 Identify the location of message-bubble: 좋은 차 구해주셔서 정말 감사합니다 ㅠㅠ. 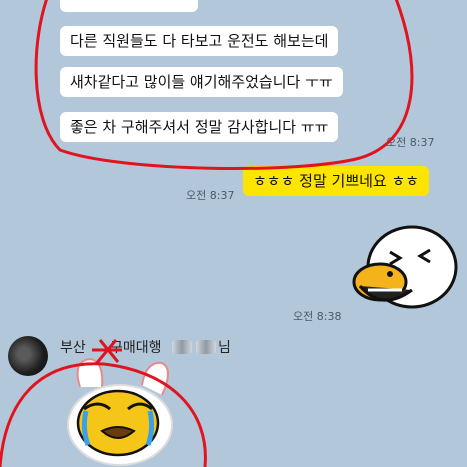
(199, 127).